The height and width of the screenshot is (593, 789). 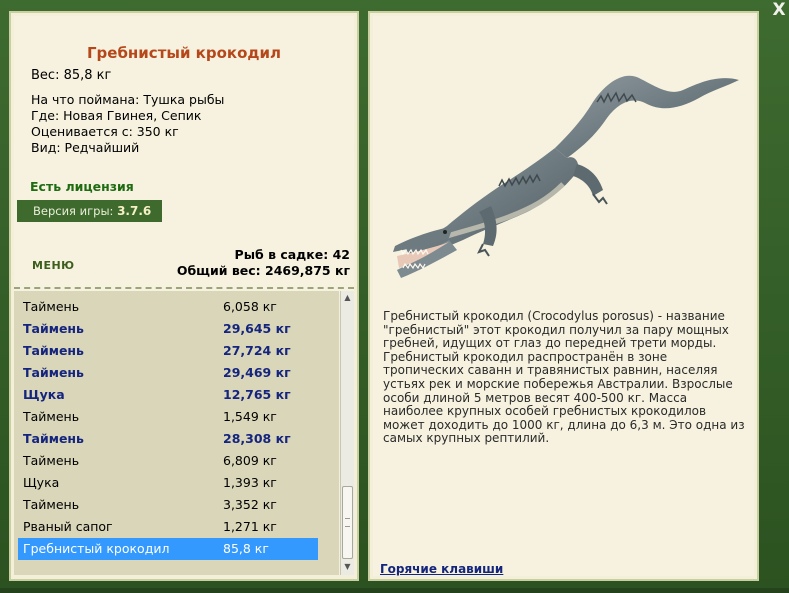 I want to click on catch-weight: 28,308 кг, so click(x=257, y=438).